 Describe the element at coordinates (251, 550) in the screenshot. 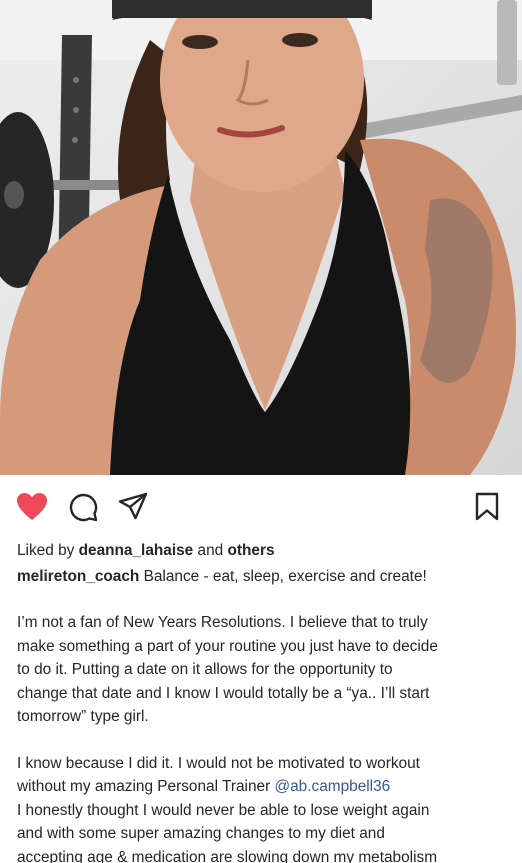

I see `likes-others-link: others` at that location.